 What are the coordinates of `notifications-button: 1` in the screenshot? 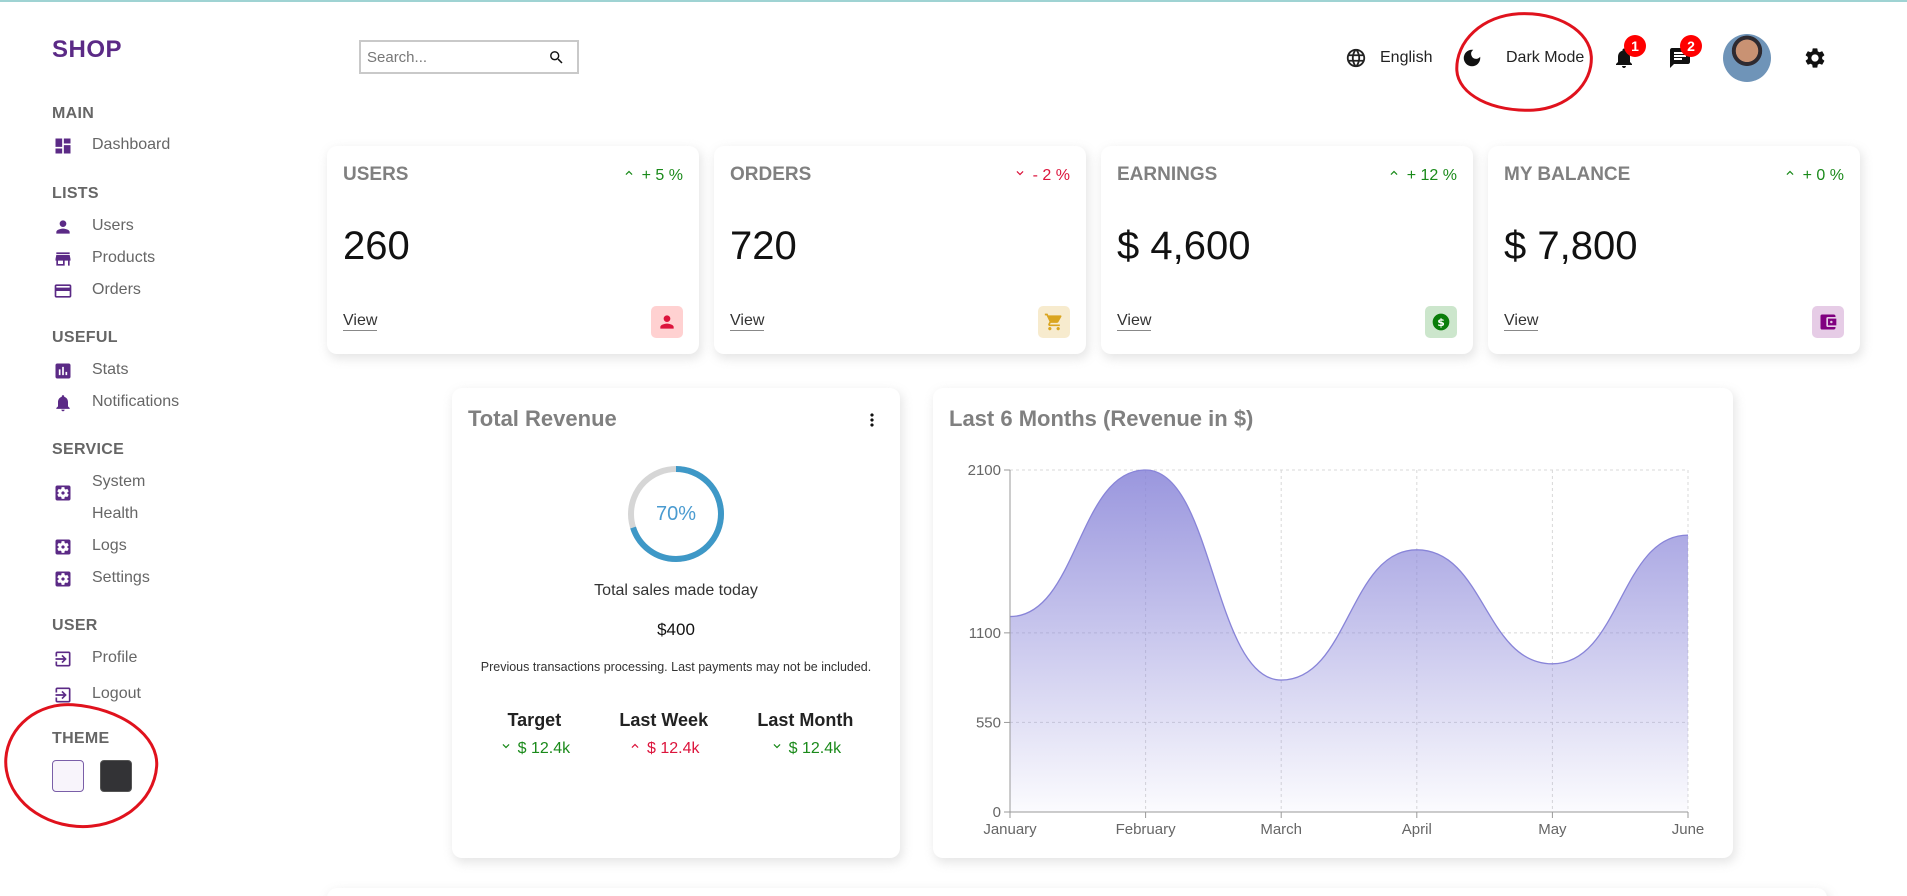 It's located at (1628, 53).